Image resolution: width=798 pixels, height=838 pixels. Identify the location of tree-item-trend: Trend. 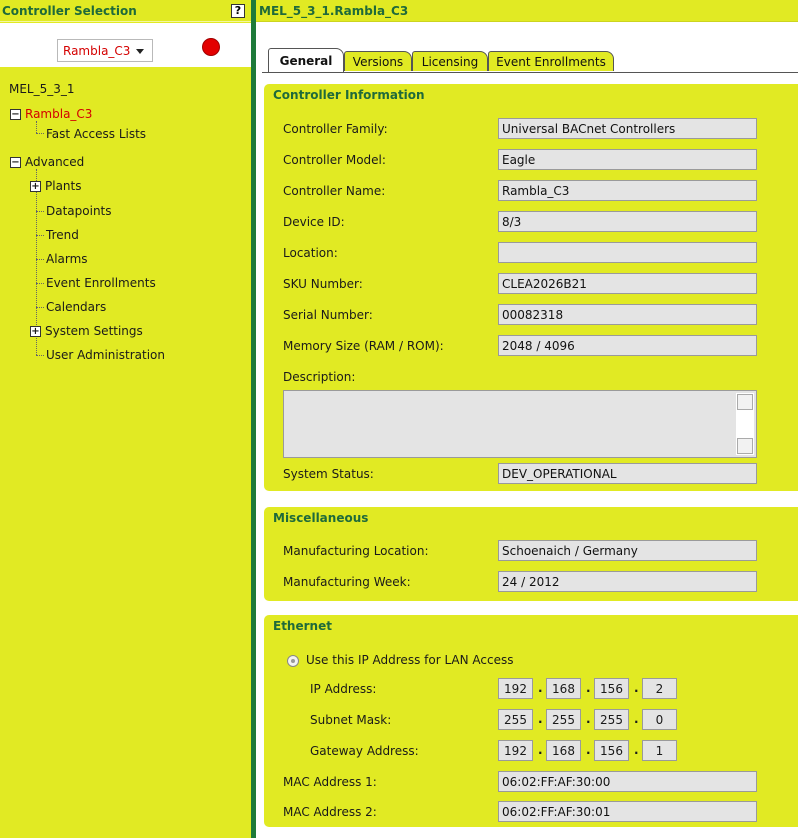
(62, 235).